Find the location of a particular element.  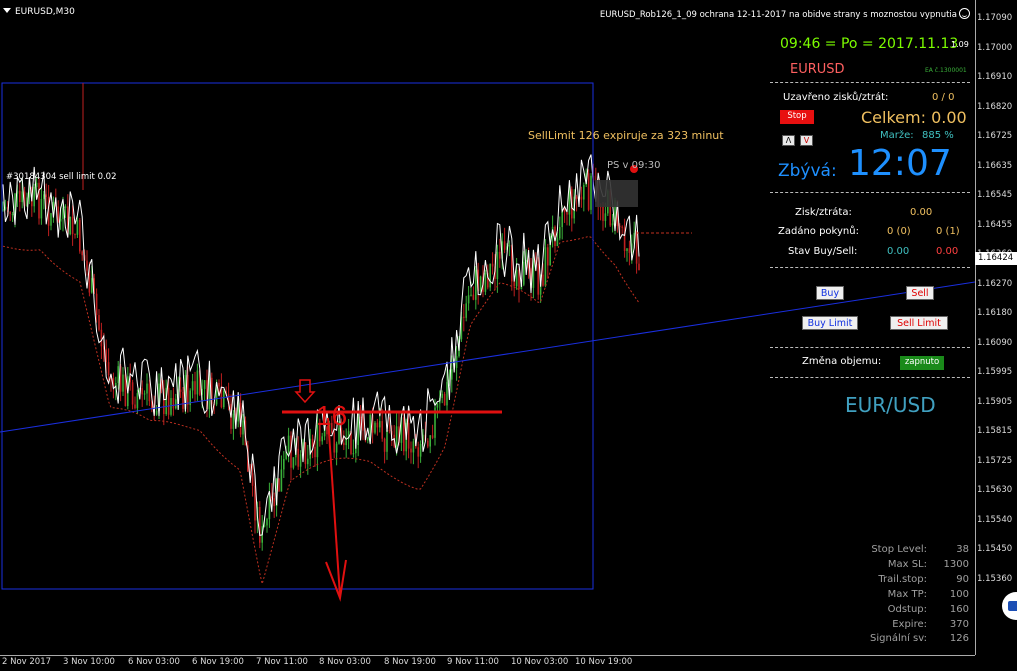

remaining-time: 12:07 is located at coordinates (900, 163).